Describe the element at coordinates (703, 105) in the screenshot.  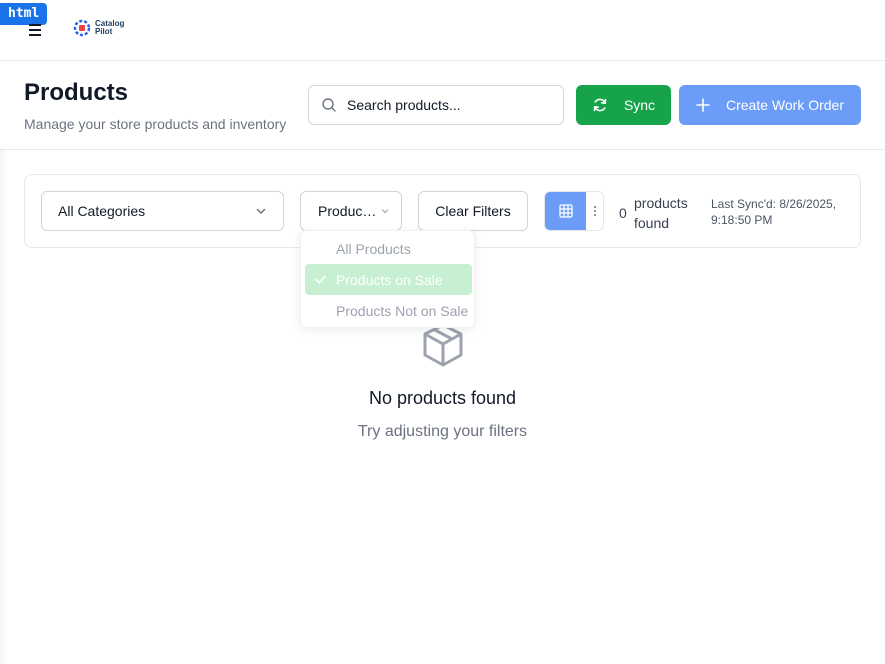
I see `plus-icon` at that location.